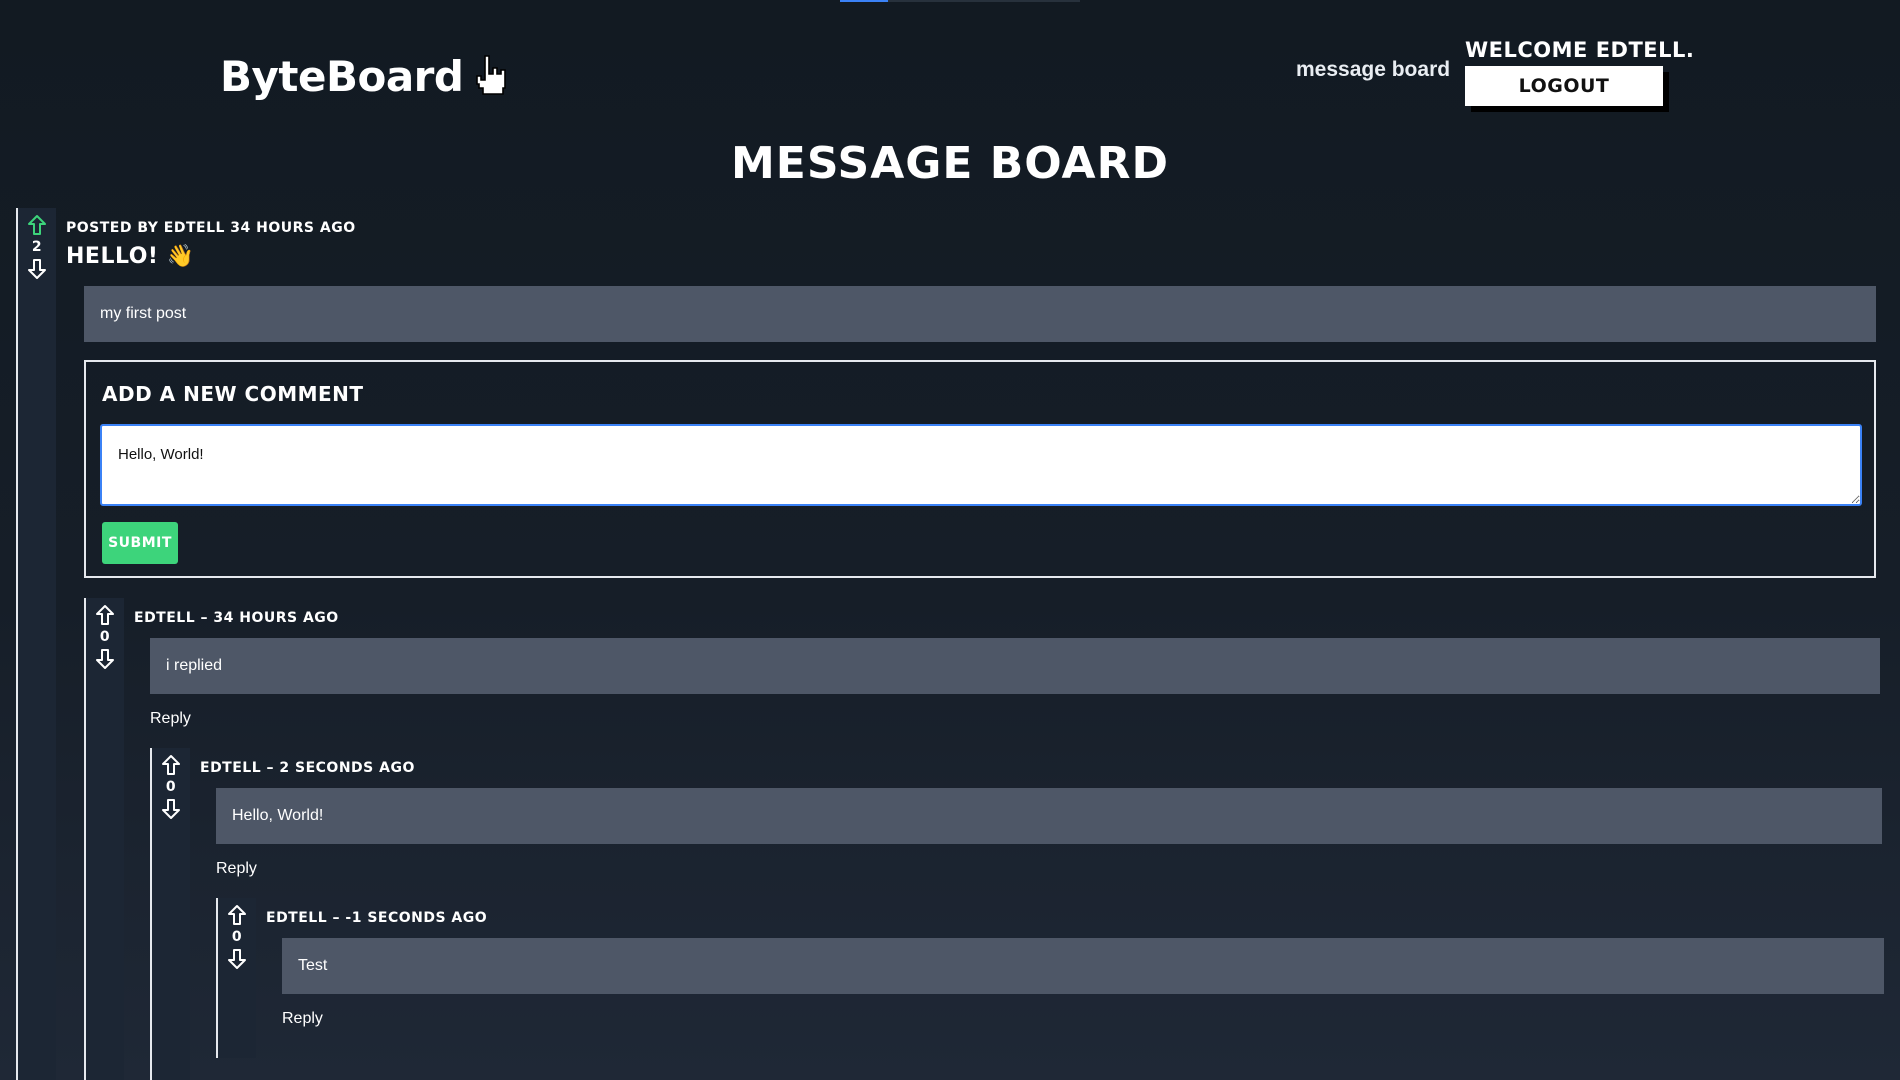  What do you see at coordinates (980, 314) in the screenshot?
I see `post-body: my first post` at bounding box center [980, 314].